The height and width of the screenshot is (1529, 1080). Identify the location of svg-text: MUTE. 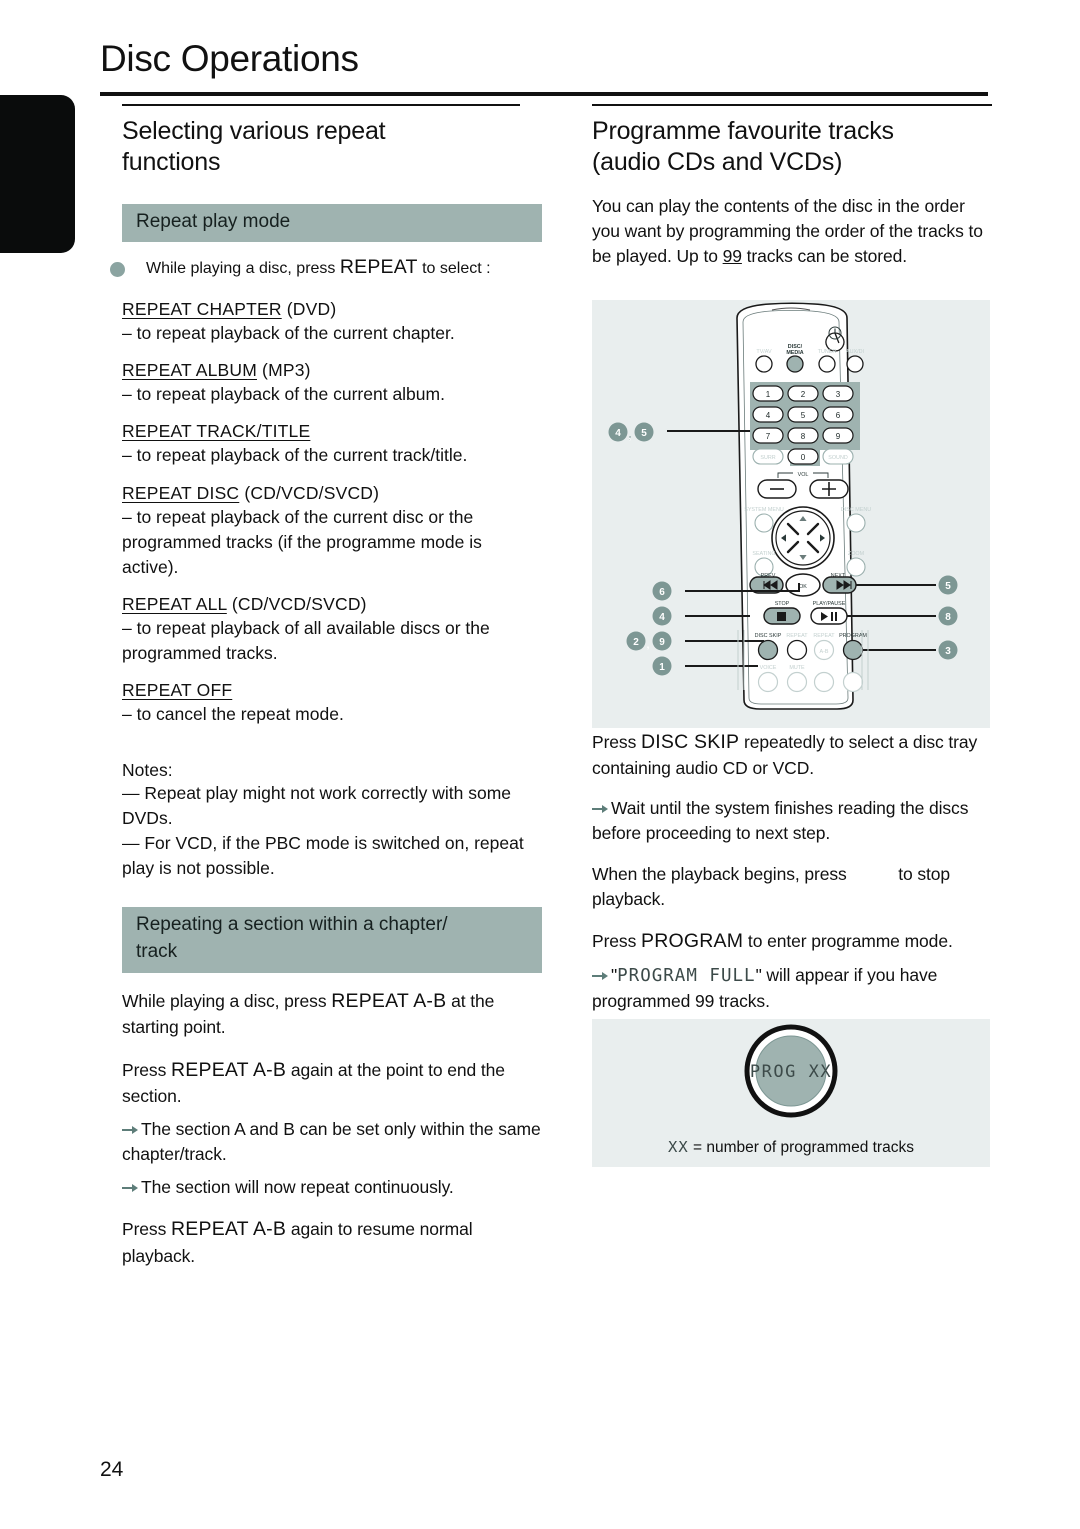
(797, 668).